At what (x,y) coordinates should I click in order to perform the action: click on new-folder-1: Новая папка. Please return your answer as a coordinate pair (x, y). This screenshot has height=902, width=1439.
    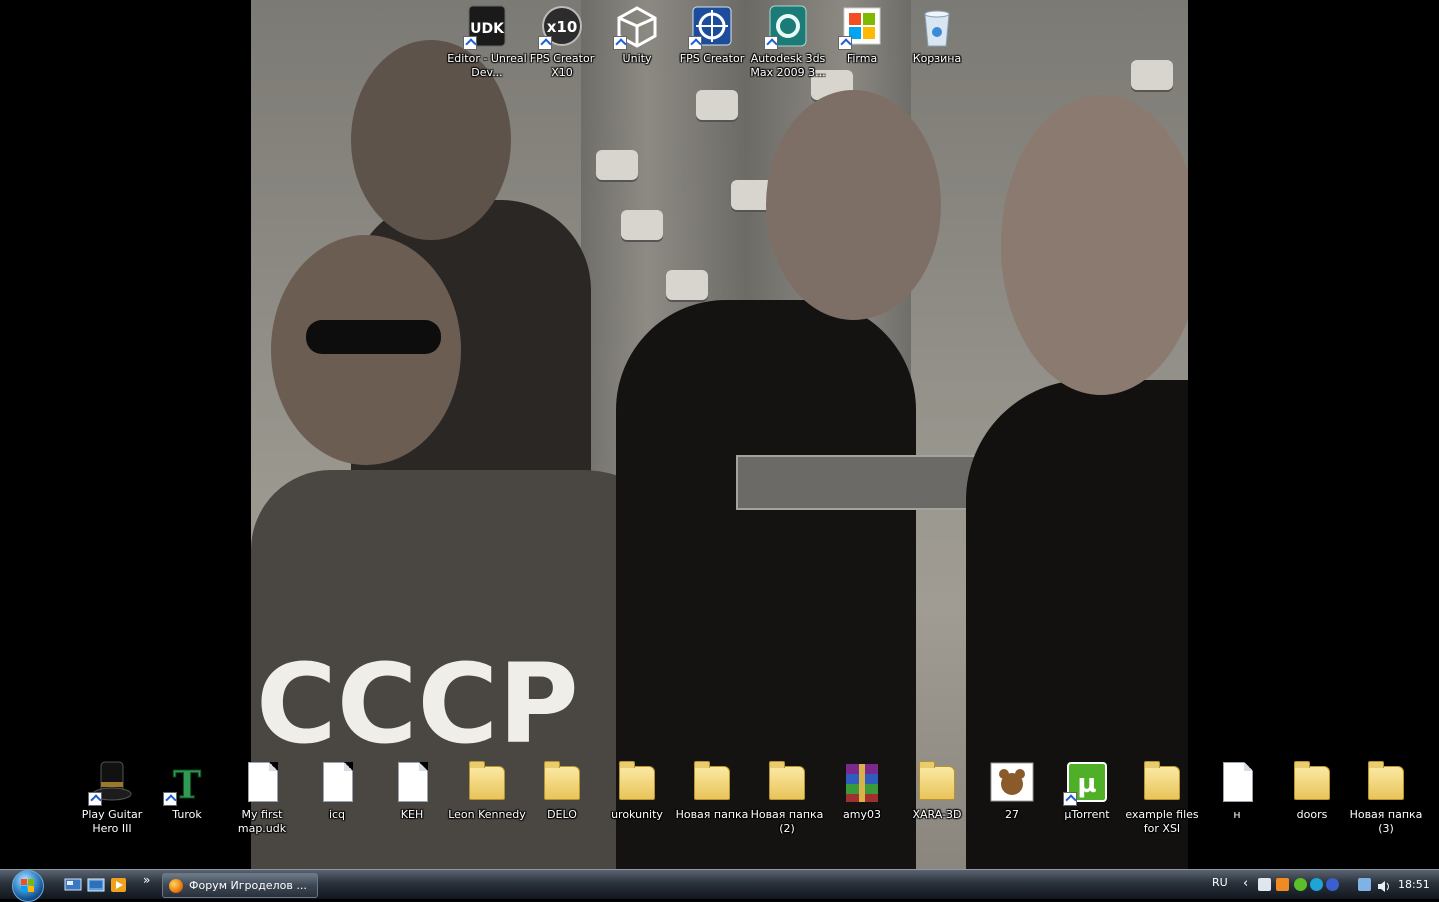
    Looking at the image, I should click on (712, 791).